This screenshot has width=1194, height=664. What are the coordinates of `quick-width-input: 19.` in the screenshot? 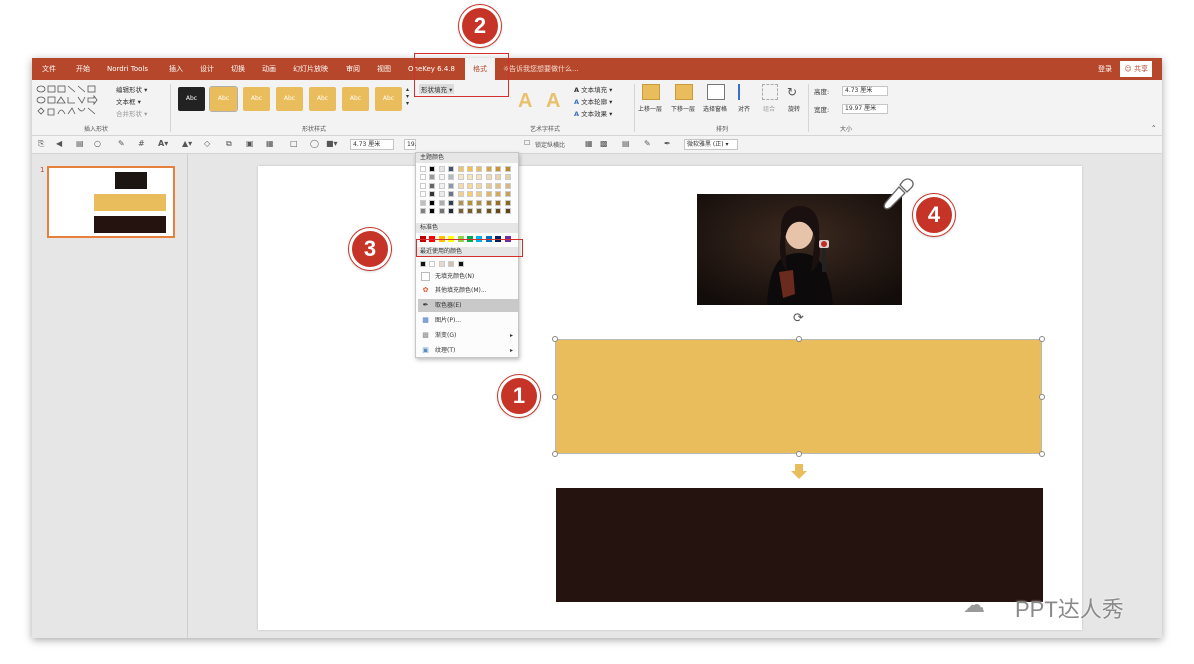 It's located at (410, 144).